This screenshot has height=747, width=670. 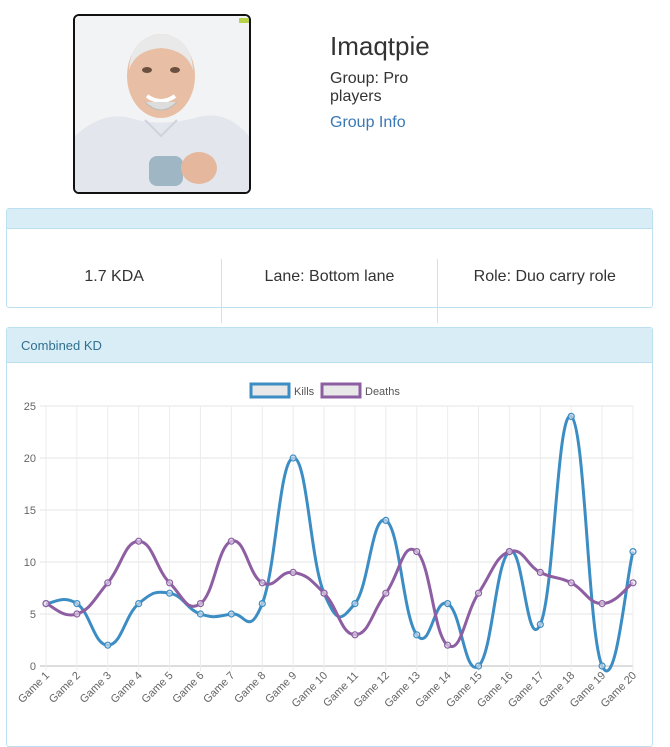 I want to click on x-tick-label: Game 8, so click(x=250, y=688).